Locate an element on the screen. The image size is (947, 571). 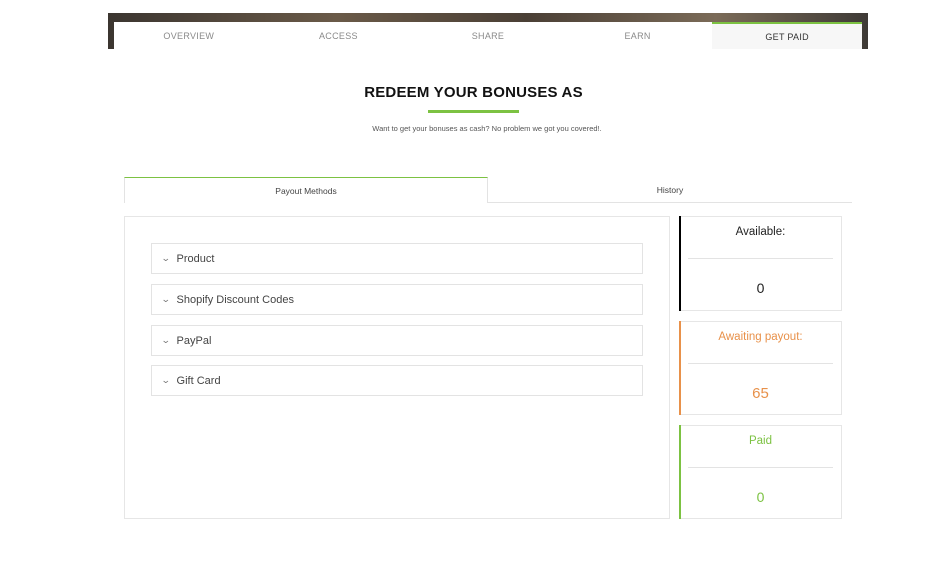
tab-history: History is located at coordinates (670, 190).